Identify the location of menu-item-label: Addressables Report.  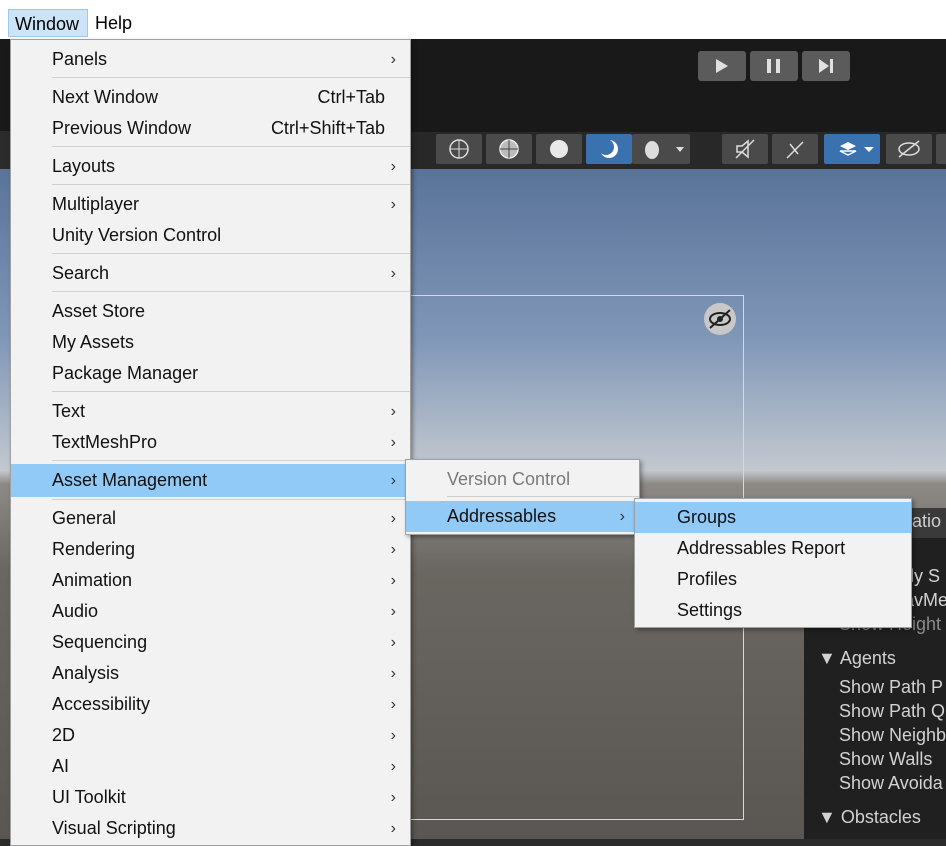
(761, 548).